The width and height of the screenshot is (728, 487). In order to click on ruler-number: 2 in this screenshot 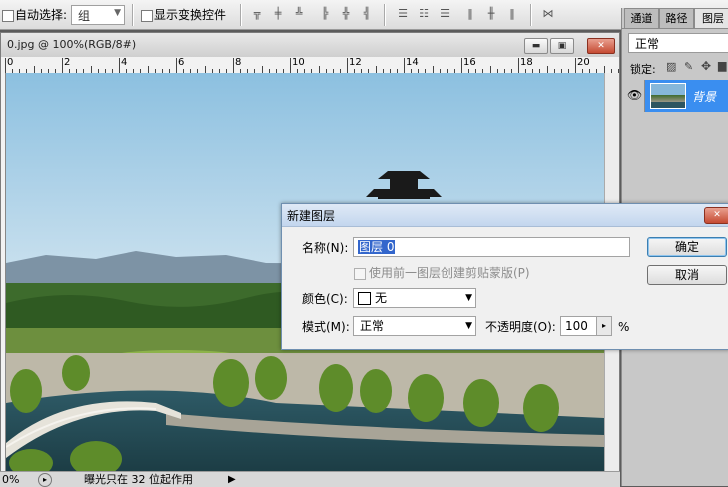, I will do `click(67, 62)`.